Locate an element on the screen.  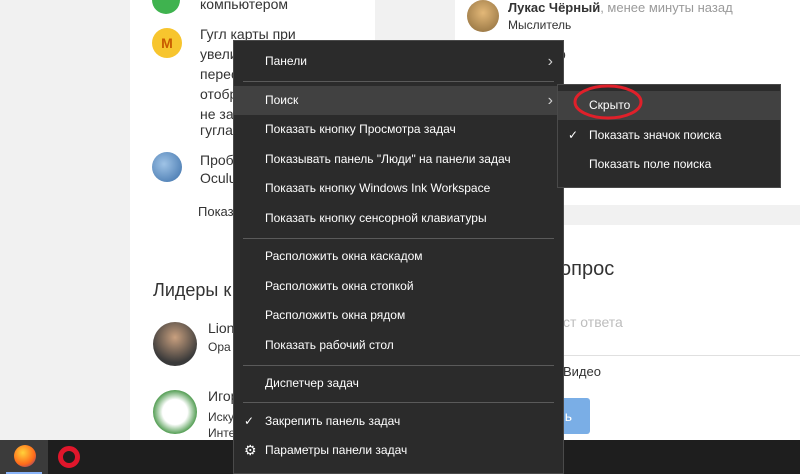
menu-item-ink-workspace: Показать кнопку Windows Ink Workspace is located at coordinates (398, 188).